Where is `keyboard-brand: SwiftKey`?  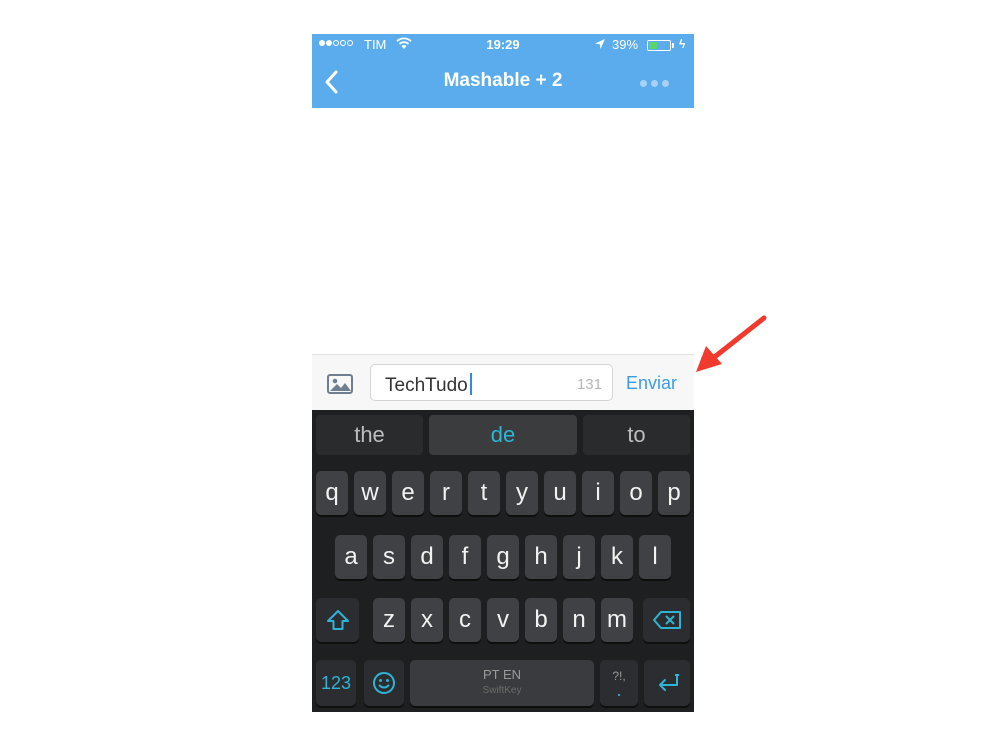 keyboard-brand: SwiftKey is located at coordinates (502, 690).